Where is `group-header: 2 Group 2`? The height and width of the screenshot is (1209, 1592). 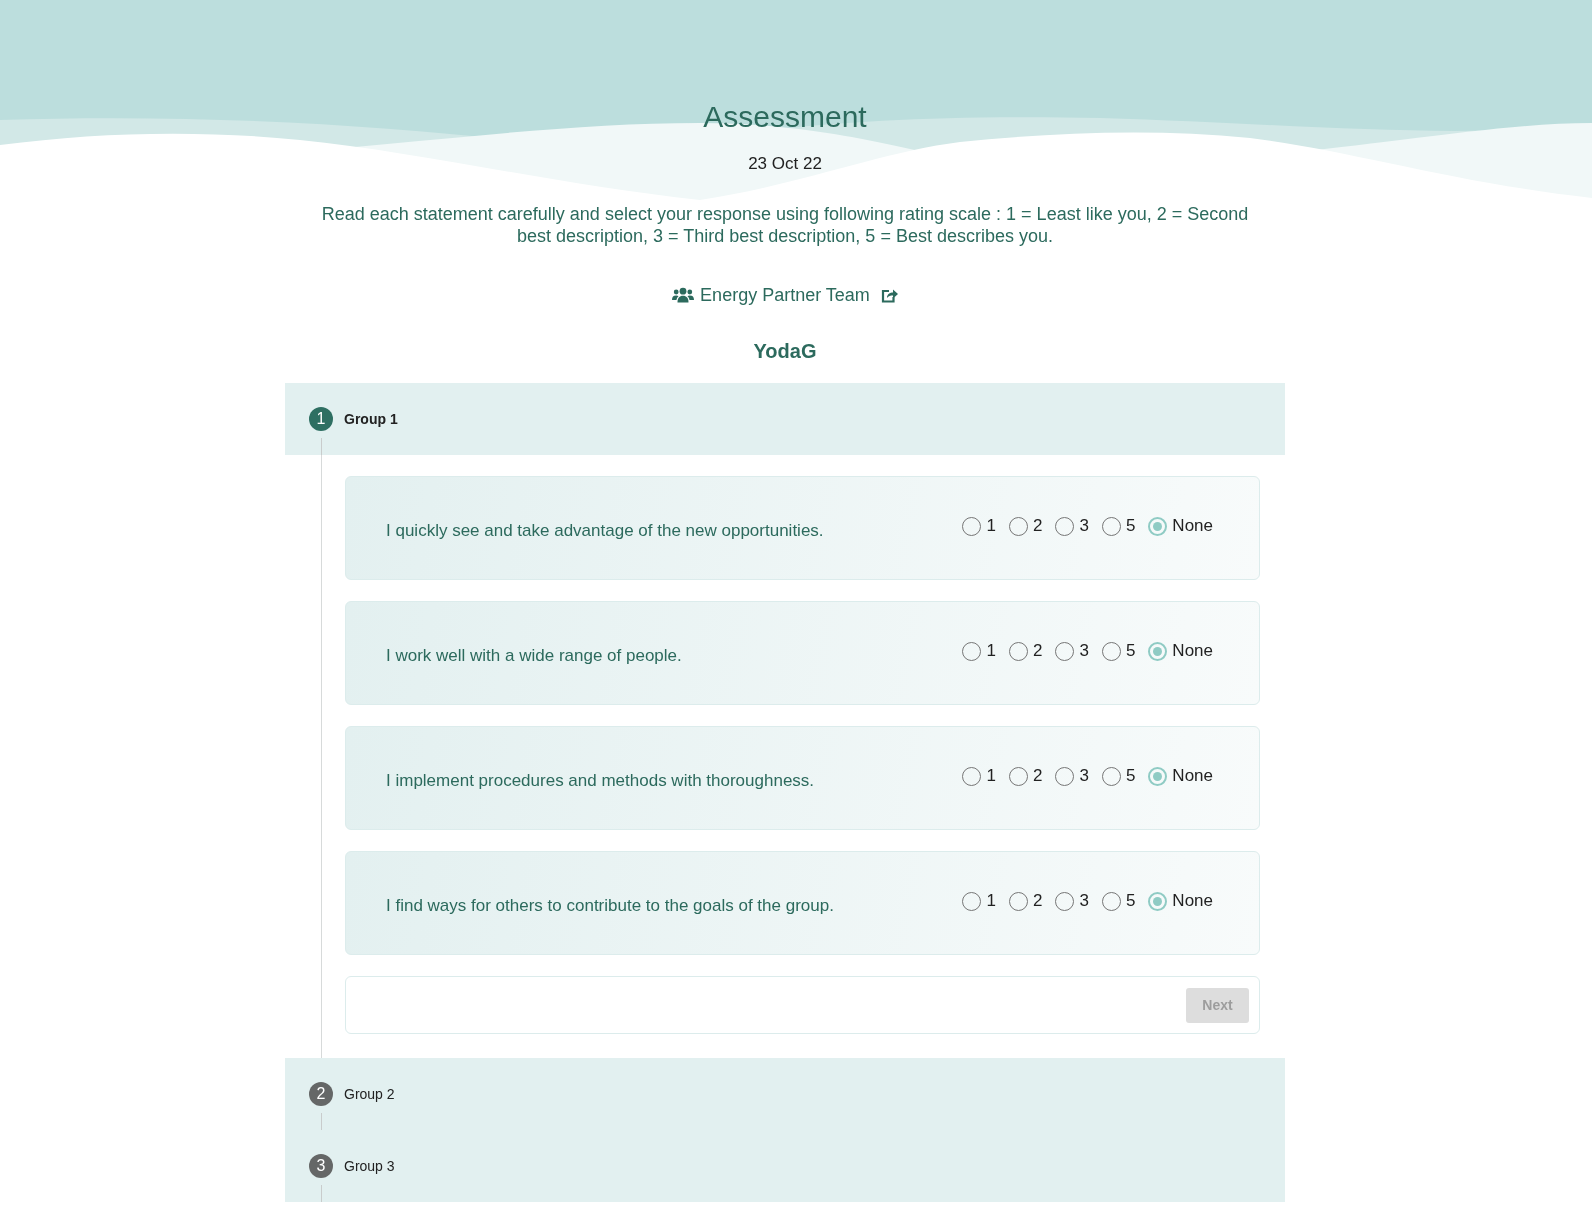
group-header: 2 Group 2 is located at coordinates (785, 1094).